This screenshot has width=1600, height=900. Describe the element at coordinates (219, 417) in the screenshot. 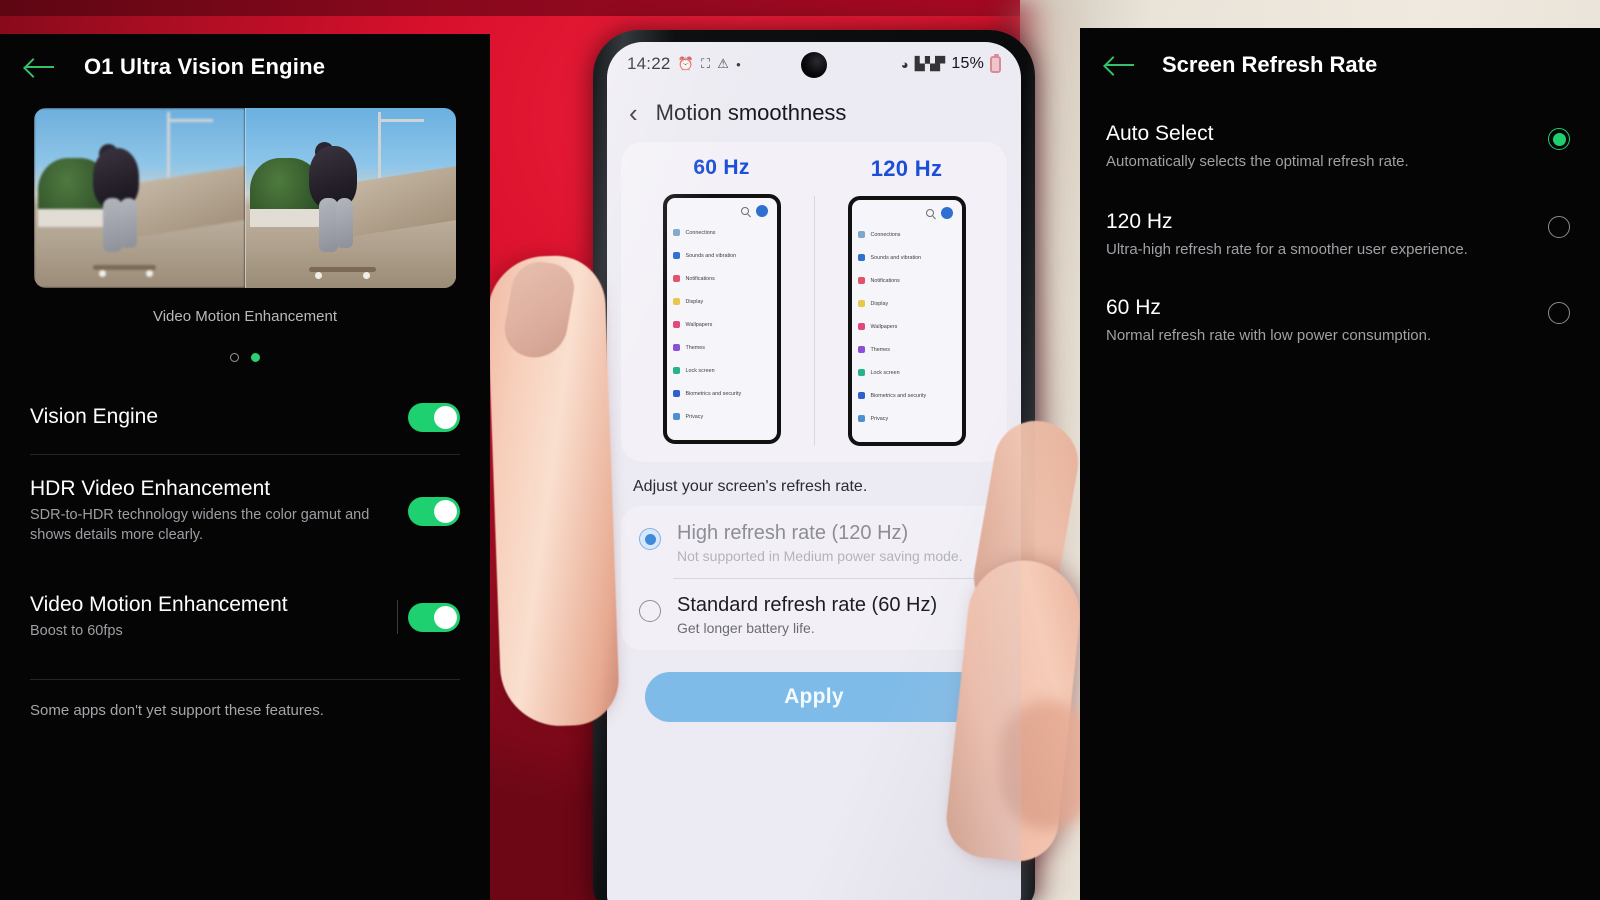

I see `row-text-group: Vision Engine` at that location.